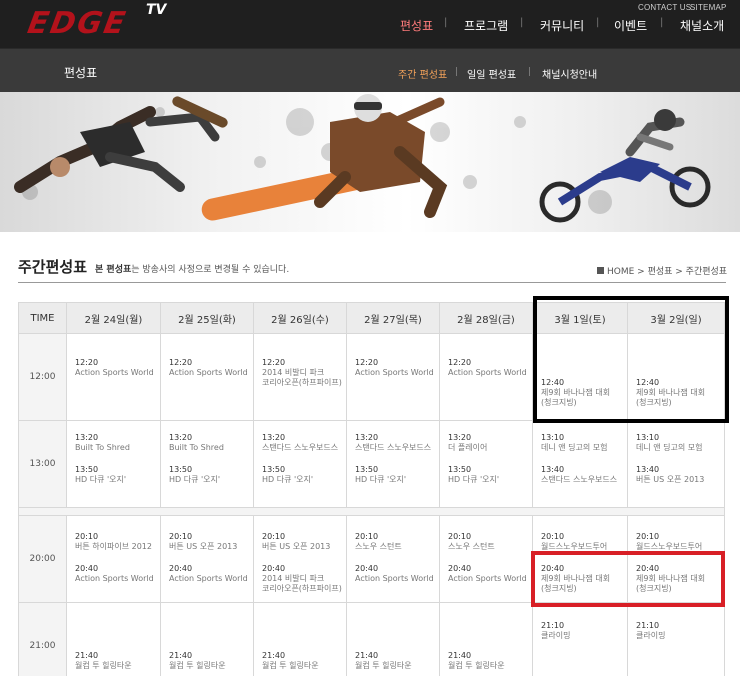 This screenshot has width=740, height=676. Describe the element at coordinates (393, 318) in the screenshot. I see `day-header: 2월 27일(목)` at that location.